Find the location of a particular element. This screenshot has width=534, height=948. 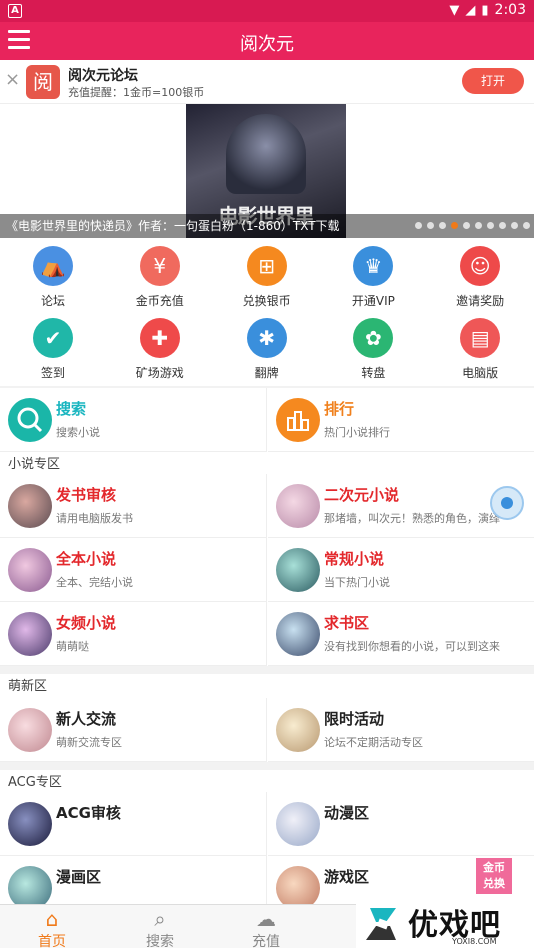

search-subtitle: 搜索小说 is located at coordinates (78, 432).